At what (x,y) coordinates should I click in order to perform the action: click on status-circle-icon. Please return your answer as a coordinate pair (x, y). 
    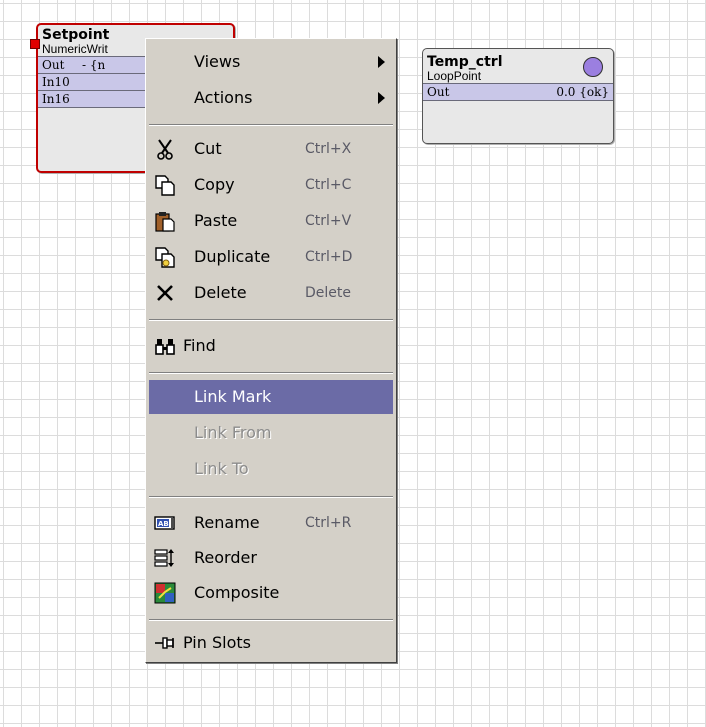
    Looking at the image, I should click on (593, 67).